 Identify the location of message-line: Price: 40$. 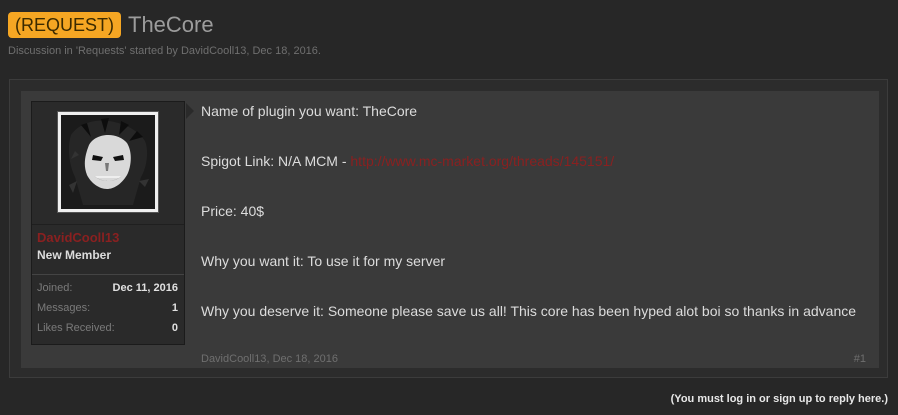
(233, 211).